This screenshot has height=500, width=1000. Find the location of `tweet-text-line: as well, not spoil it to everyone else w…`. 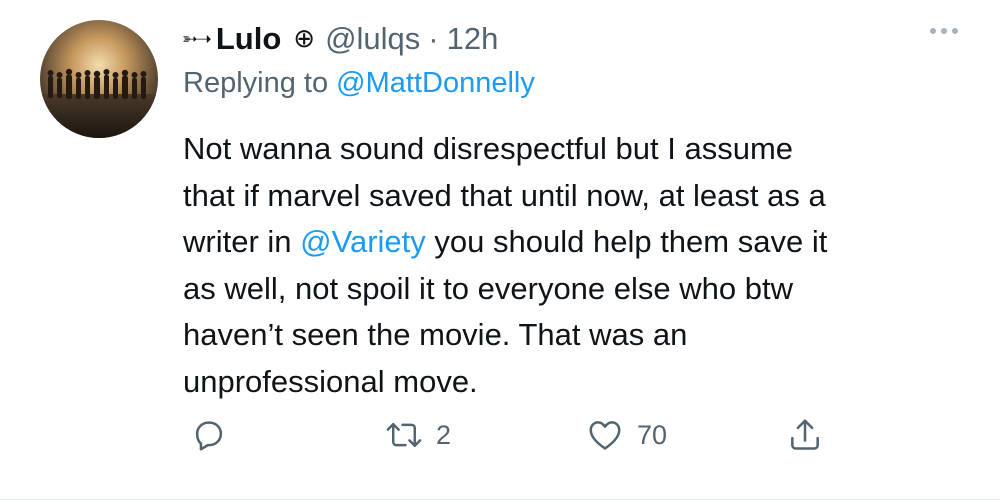

tweet-text-line: as well, not spoil it to everyone else w… is located at coordinates (488, 288).